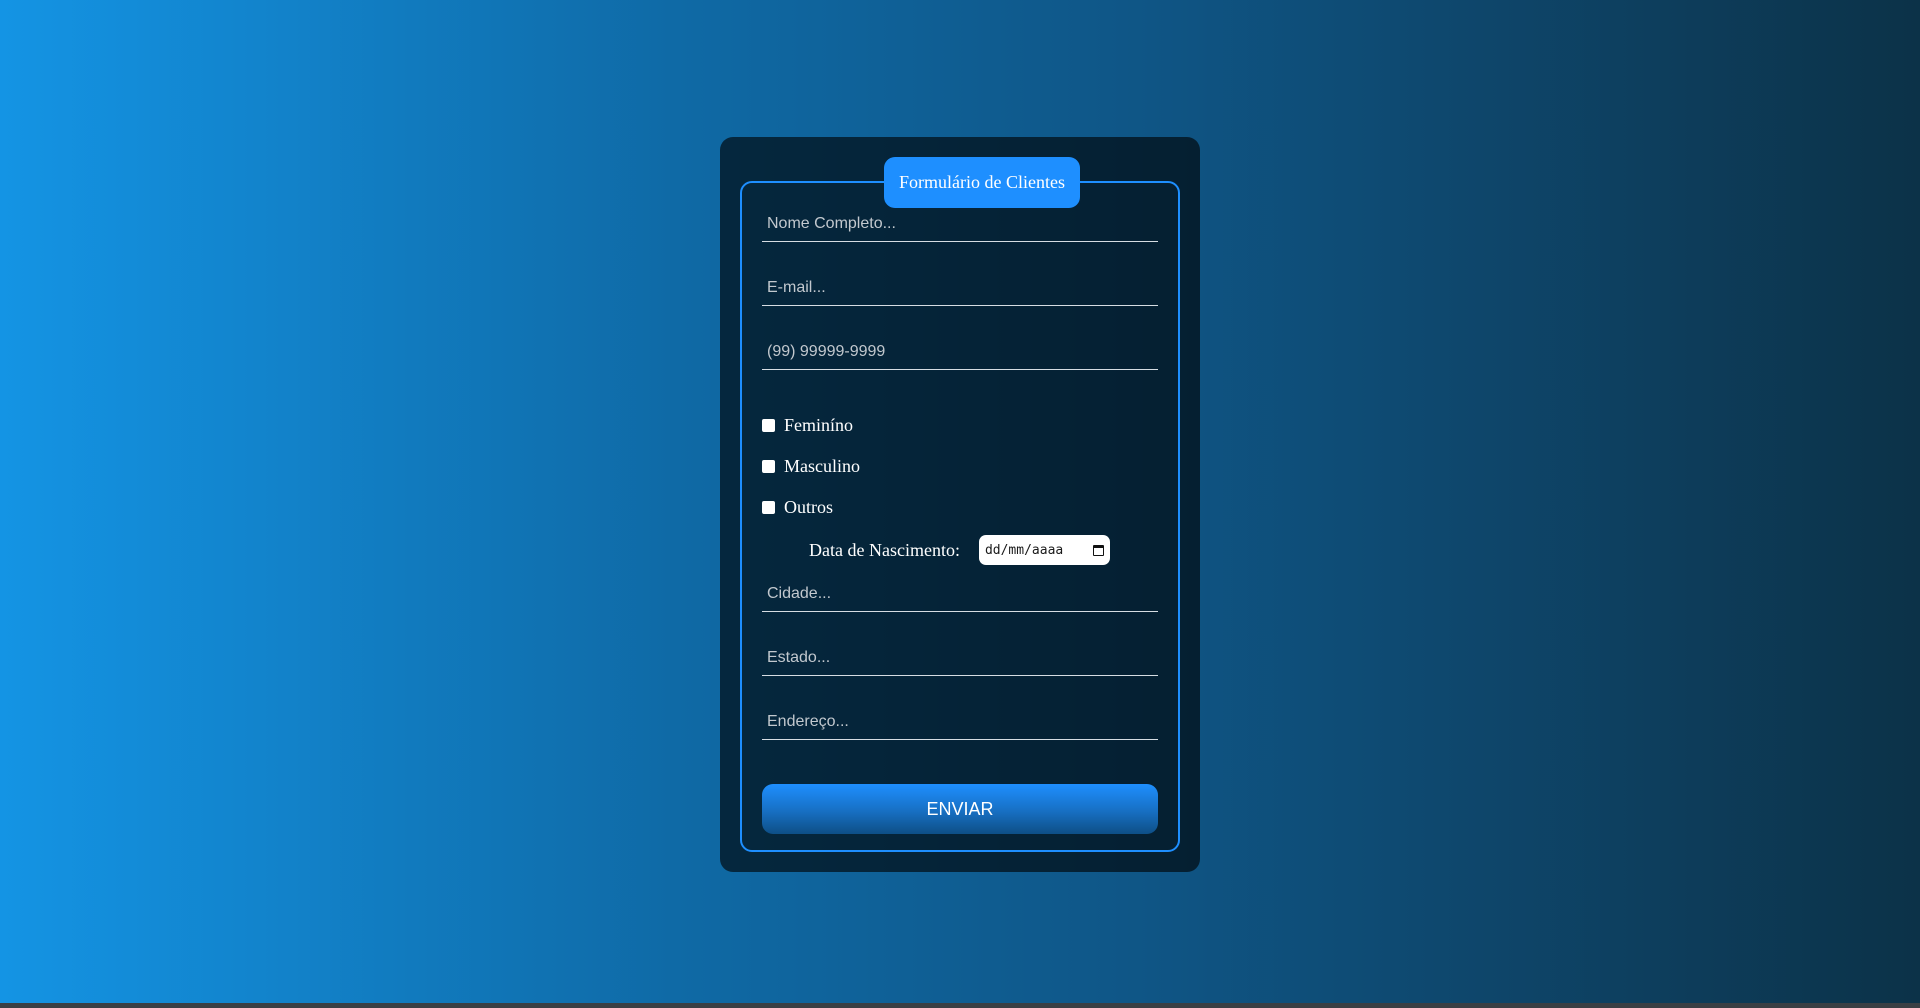 The height and width of the screenshot is (1008, 1920). I want to click on city-field, so click(960, 594).